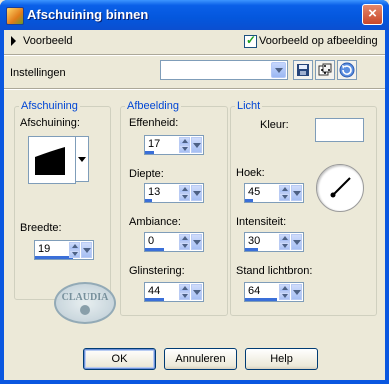 This screenshot has width=389, height=384. Describe the element at coordinates (184, 242) in the screenshot. I see `ambience-updown` at that location.